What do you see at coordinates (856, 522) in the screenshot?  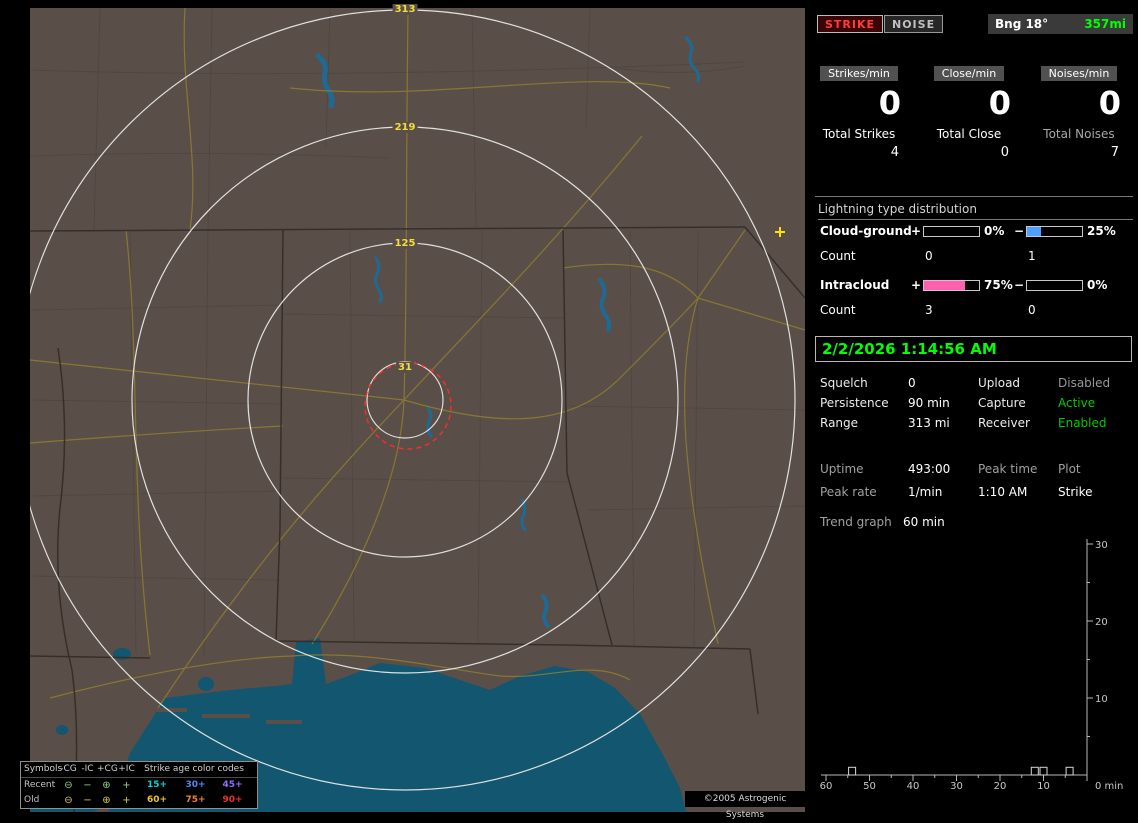 I see `trend-graph-label: Trend graph` at bounding box center [856, 522].